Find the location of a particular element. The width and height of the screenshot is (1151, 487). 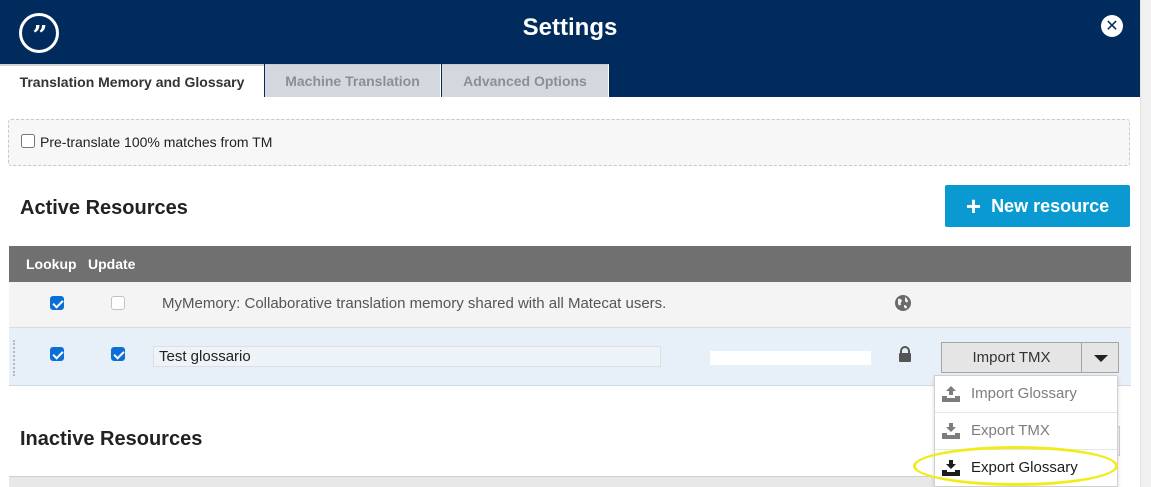

menu-item-export-glossary: Export Glossary is located at coordinates (1026, 468).